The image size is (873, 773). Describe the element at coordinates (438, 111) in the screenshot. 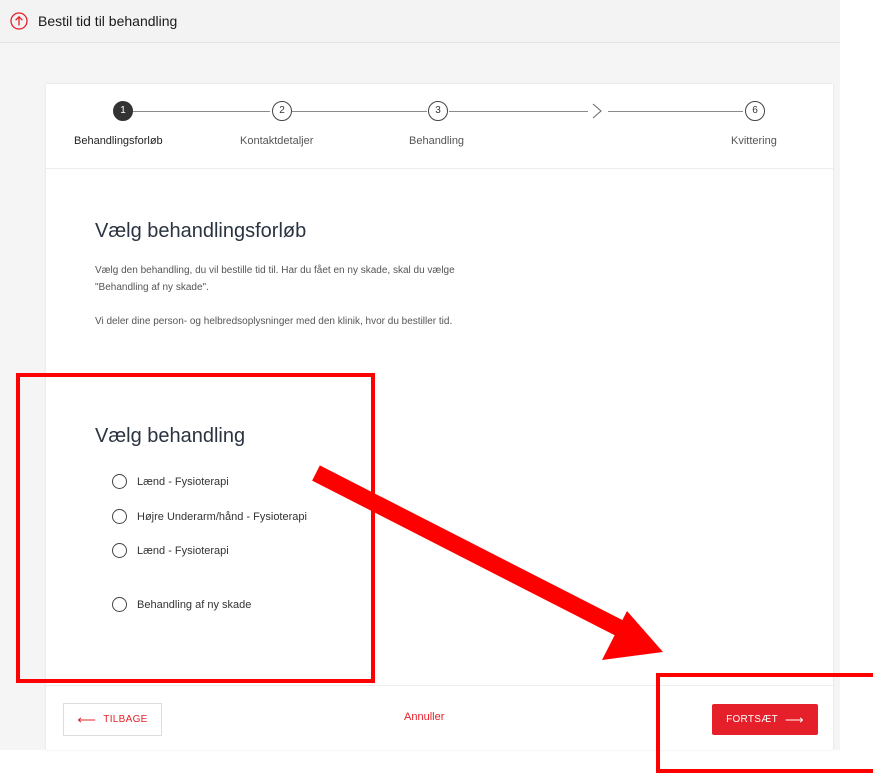

I see `step-3-indicator: 3` at that location.